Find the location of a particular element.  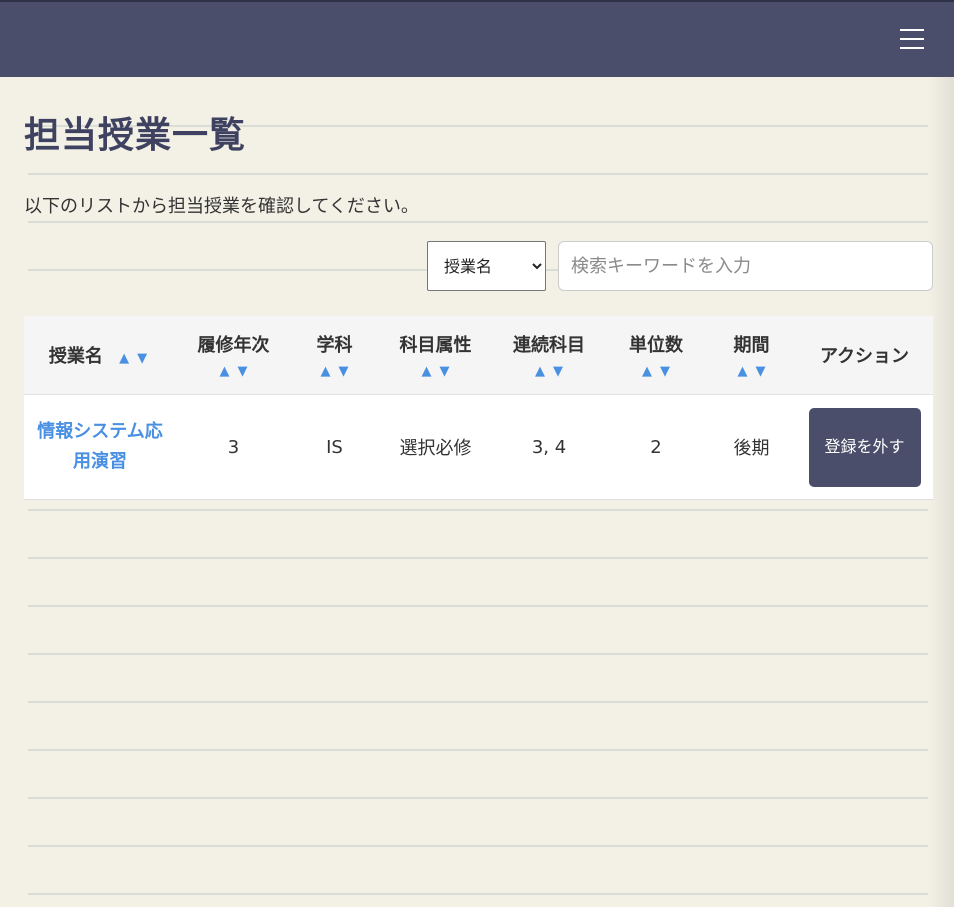

column-label: 履修年次 is located at coordinates (233, 345).